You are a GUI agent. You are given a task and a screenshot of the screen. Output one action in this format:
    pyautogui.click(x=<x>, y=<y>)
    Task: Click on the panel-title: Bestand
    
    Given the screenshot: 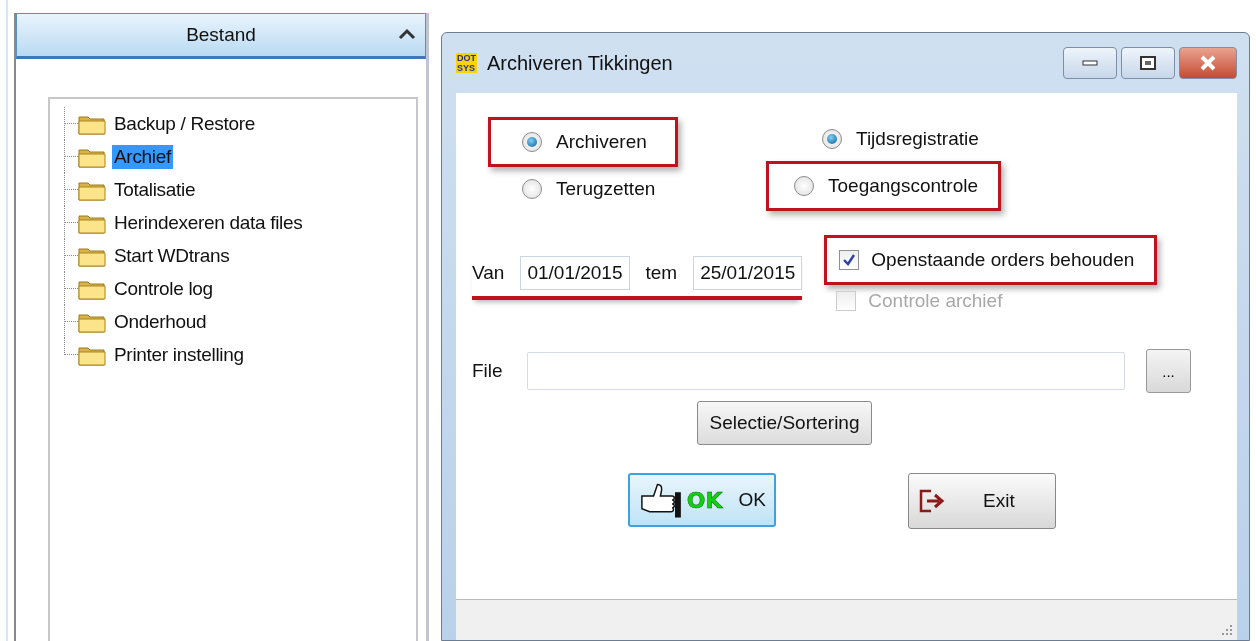 What is the action you would take?
    pyautogui.click(x=221, y=35)
    